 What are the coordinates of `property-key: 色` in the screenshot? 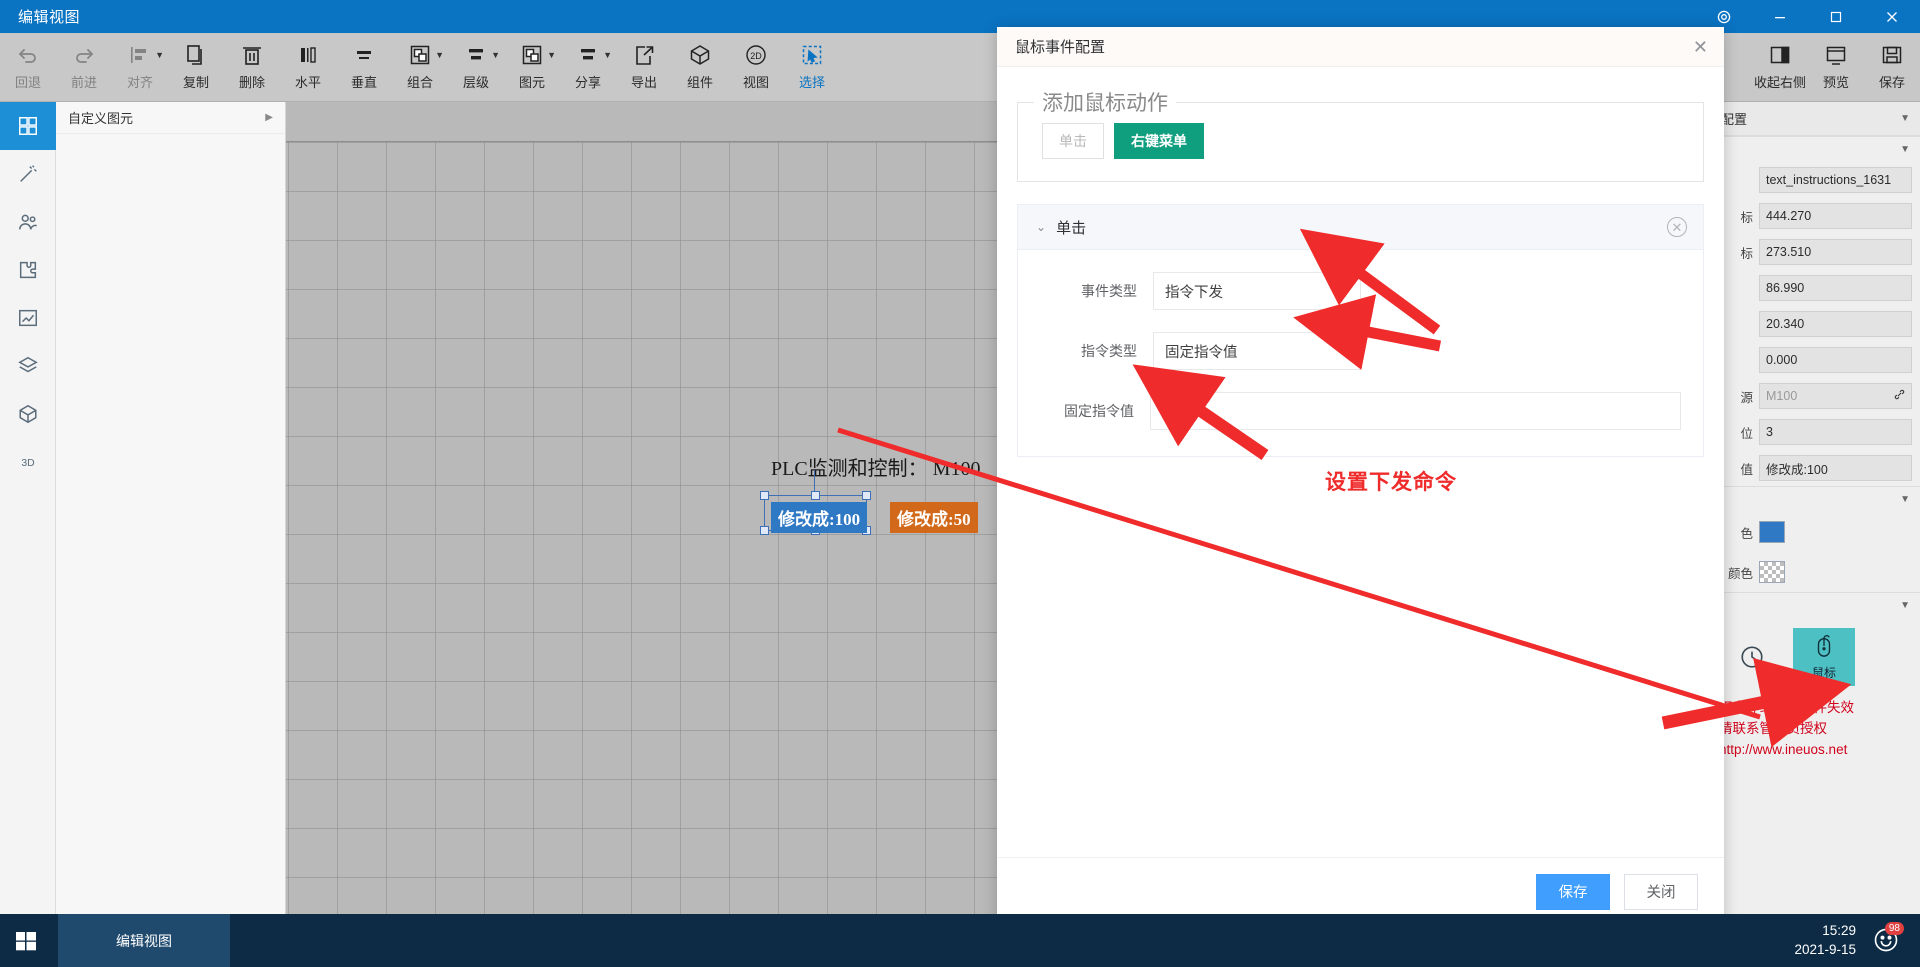 It's located at (1746, 533).